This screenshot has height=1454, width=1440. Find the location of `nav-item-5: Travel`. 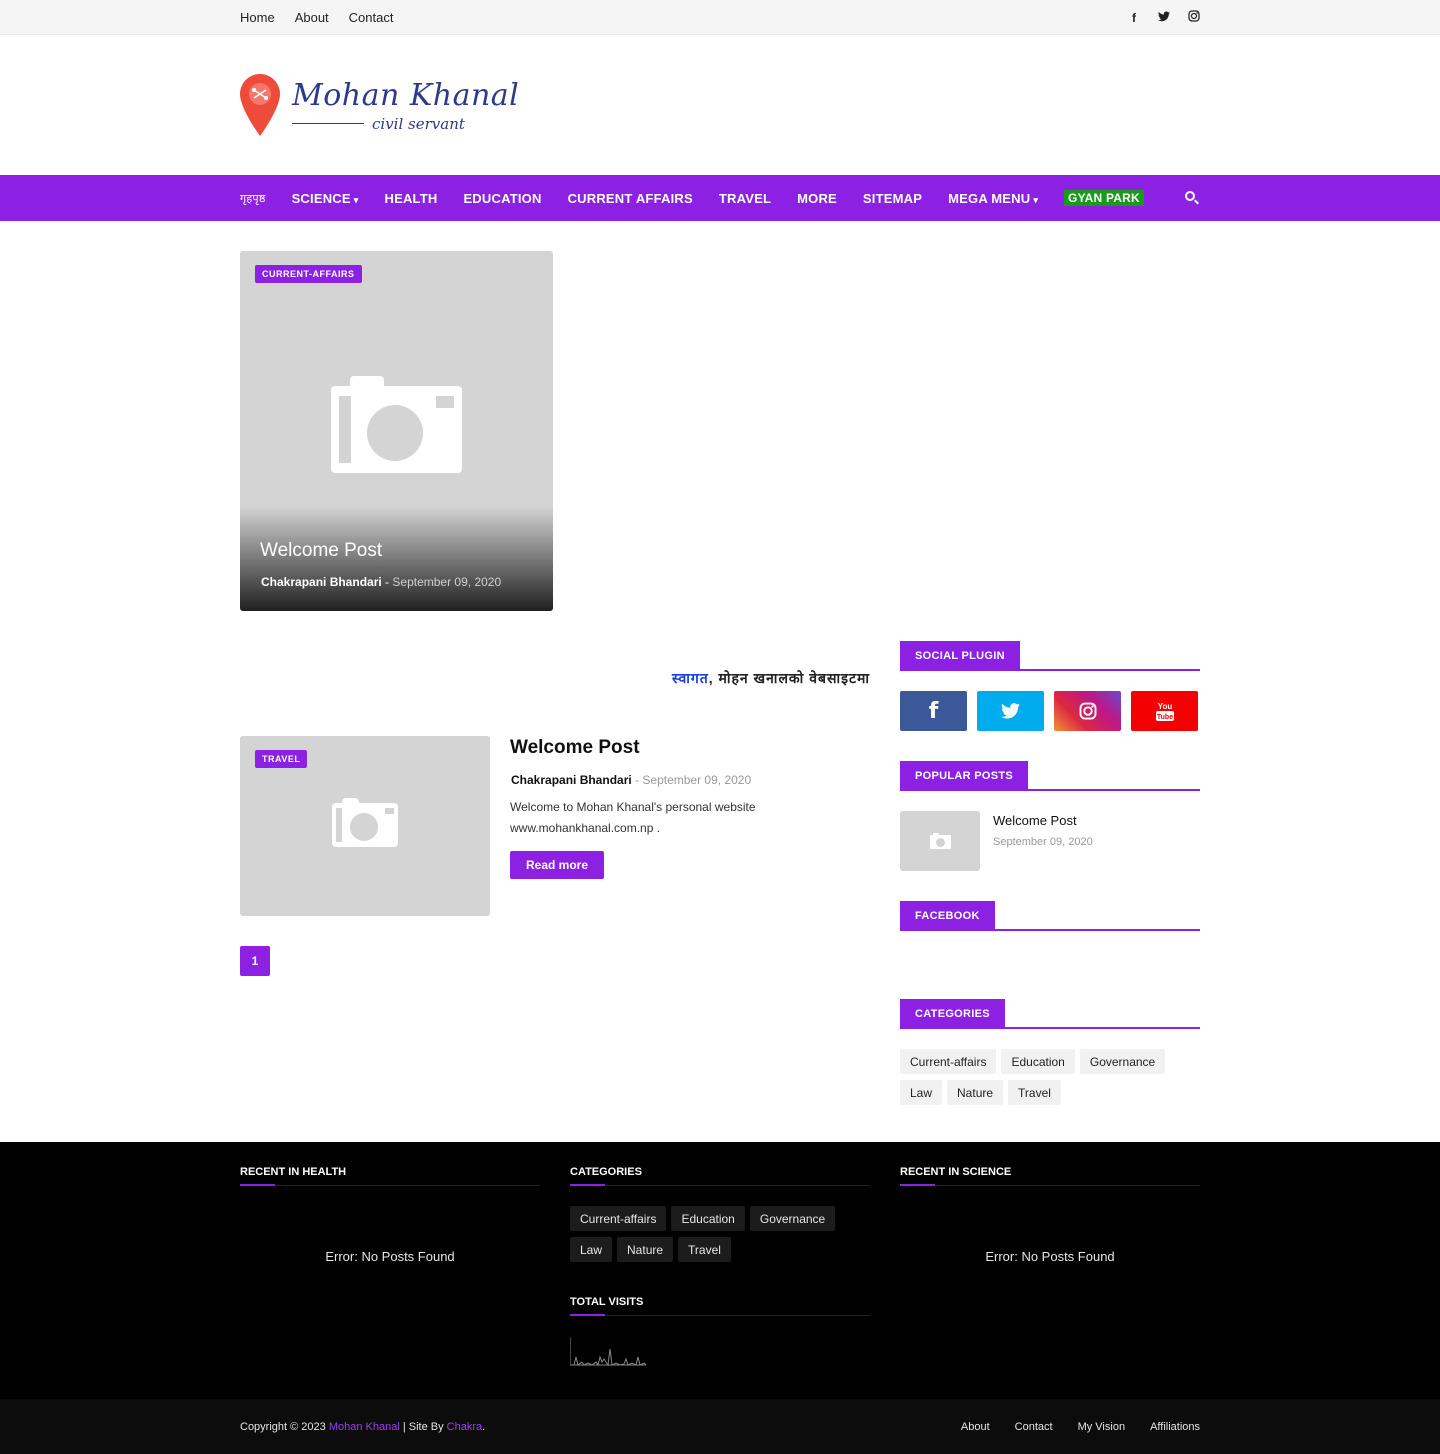

nav-item-5: Travel is located at coordinates (745, 198).